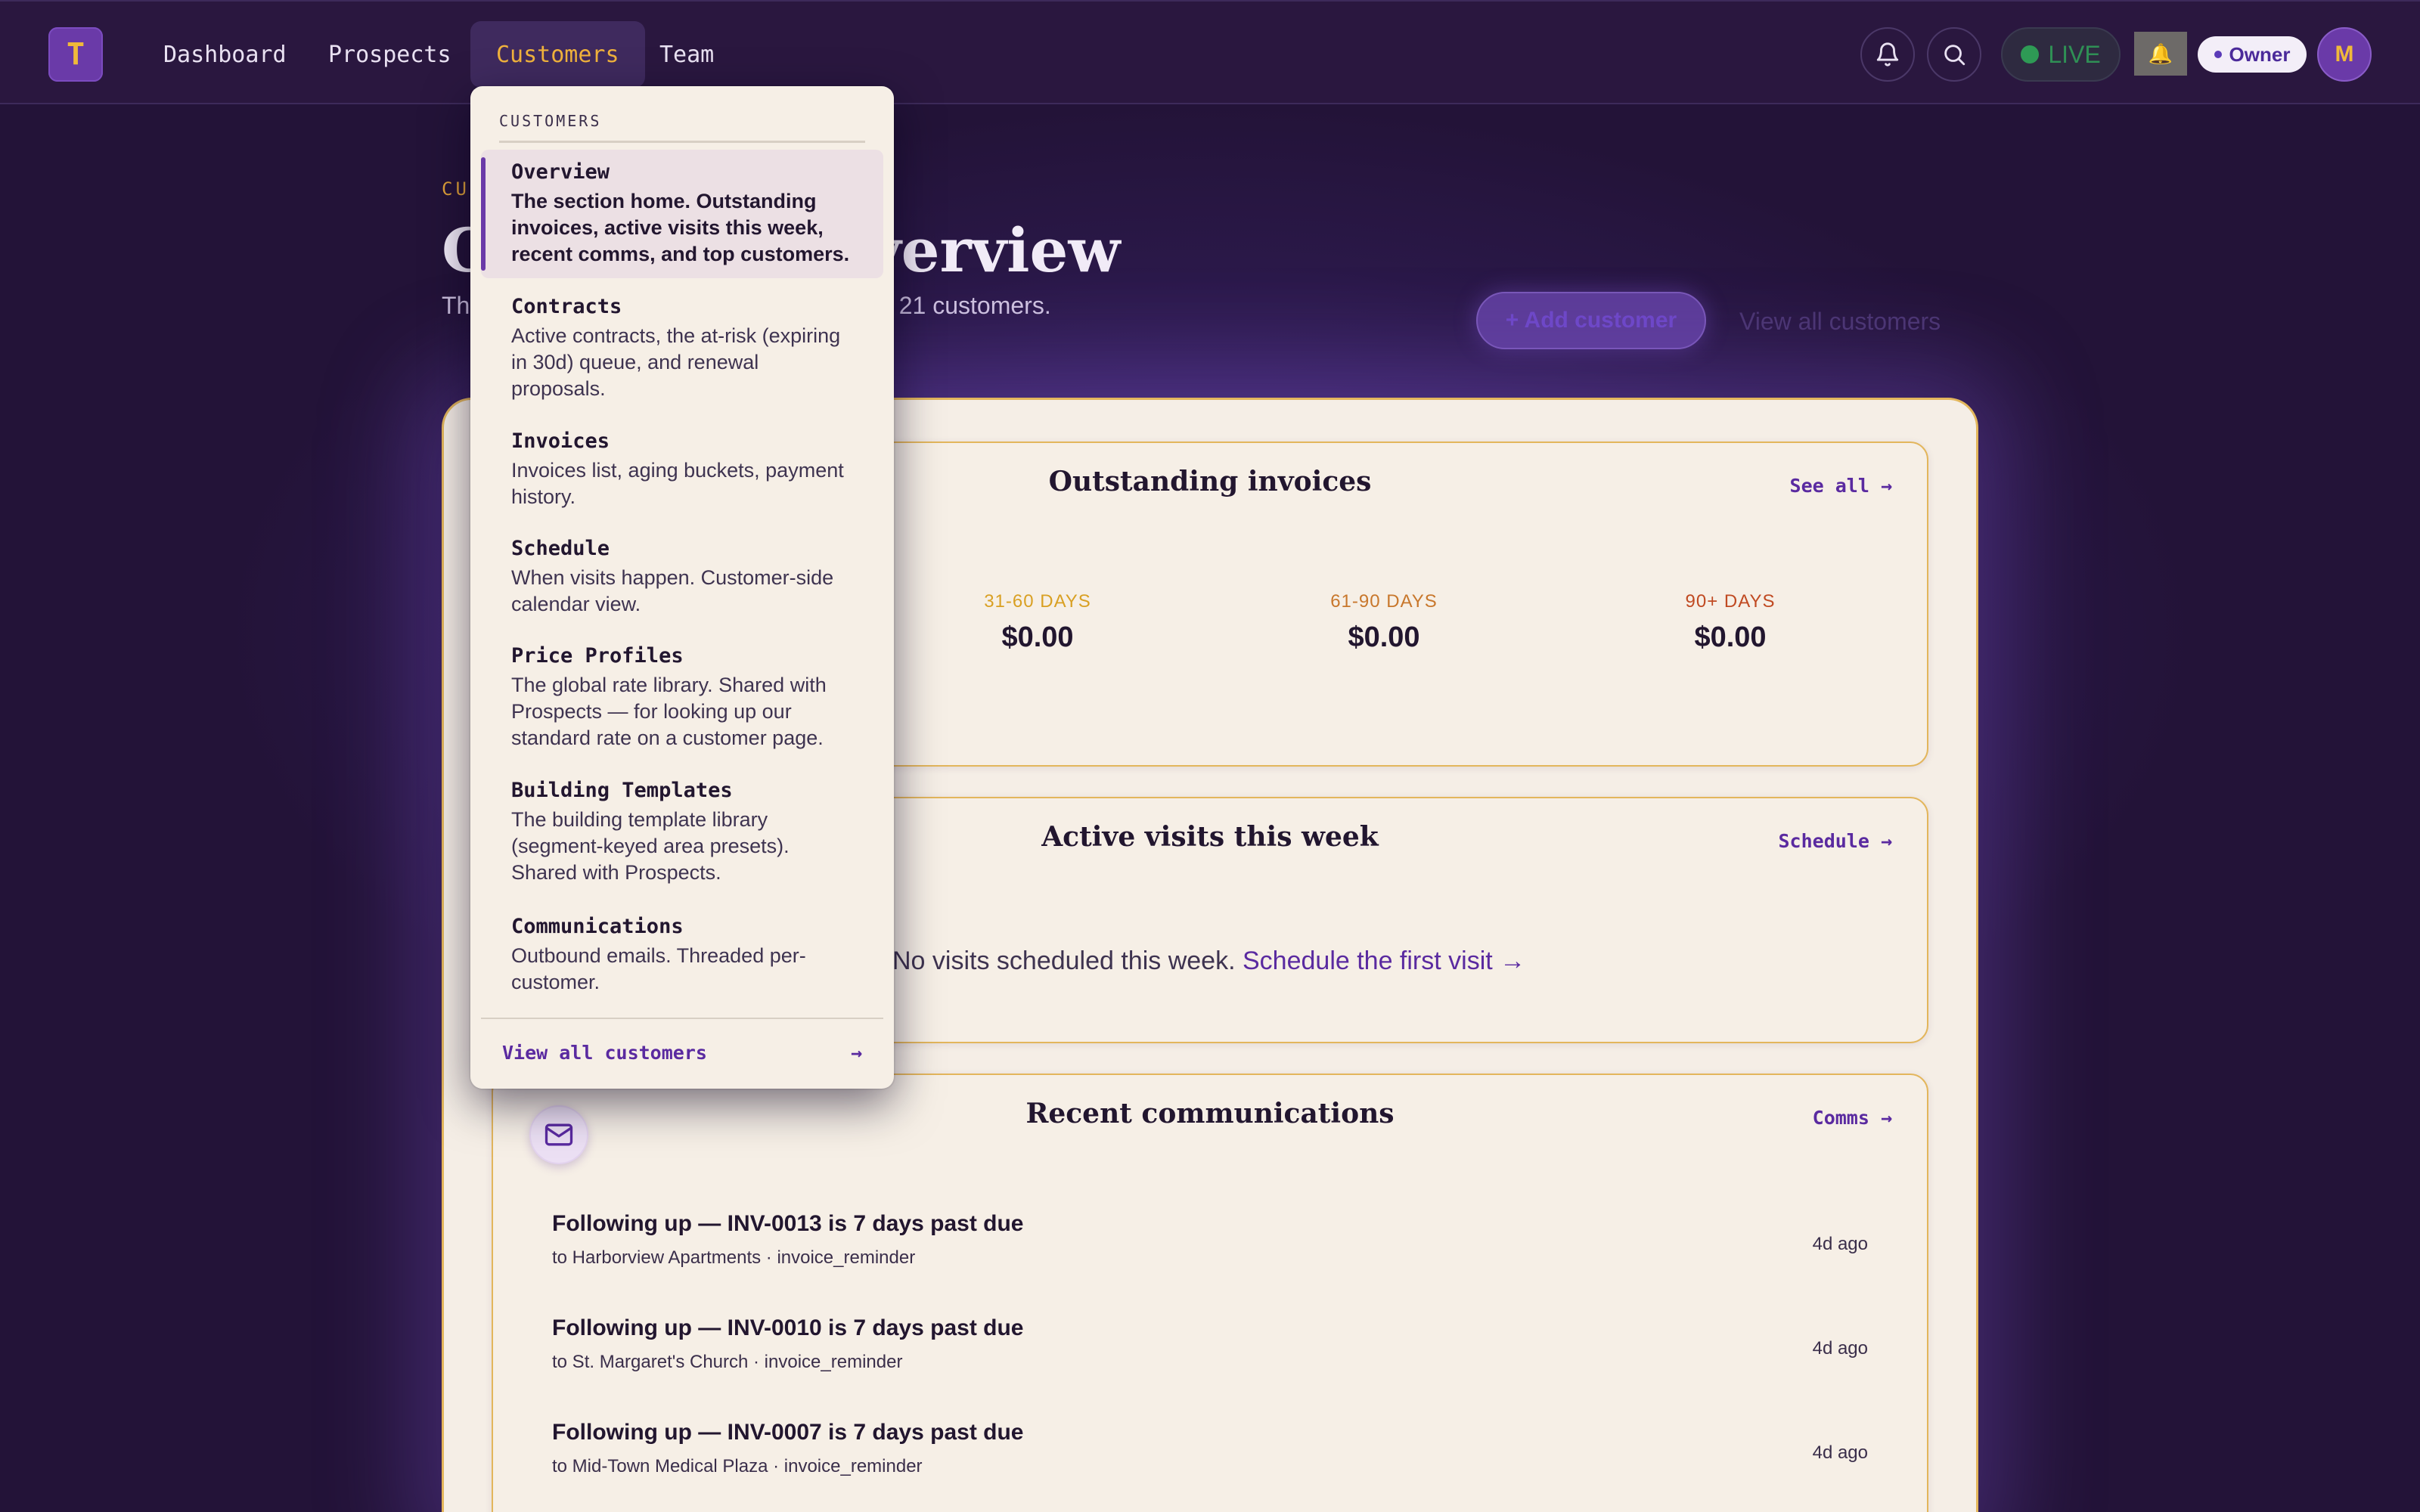 This screenshot has width=2420, height=1512. I want to click on dropdown-header: CUSTOMERS, so click(682, 127).